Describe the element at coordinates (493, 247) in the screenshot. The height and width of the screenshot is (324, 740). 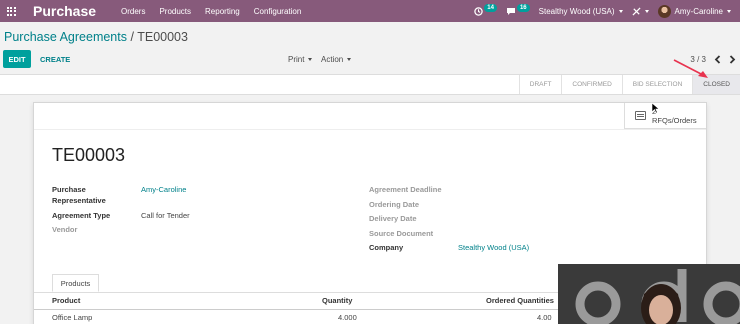
I see `company-value: Stealthy Wood (USA)` at that location.